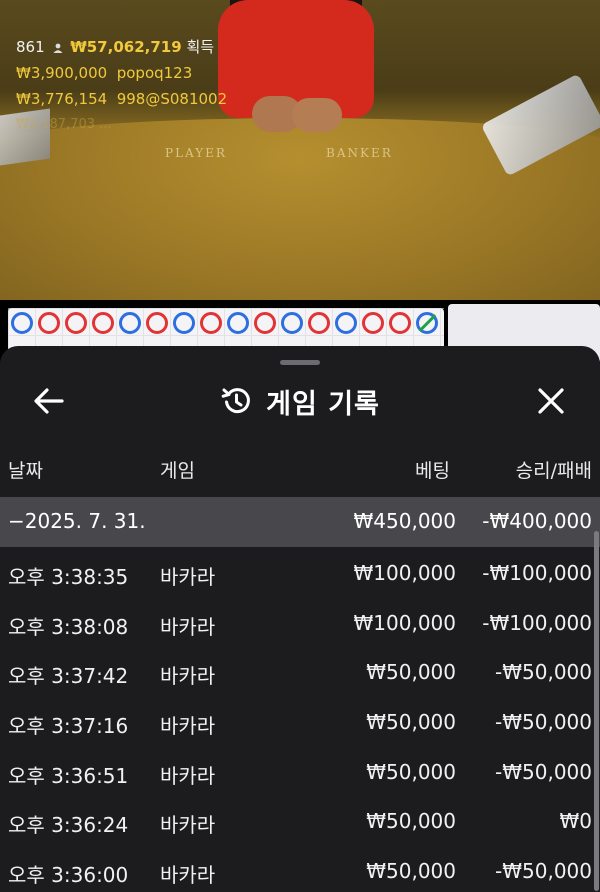 The height and width of the screenshot is (892, 600). What do you see at coordinates (68, 825) in the screenshot?
I see `row-time: 오후 3:36:24` at bounding box center [68, 825].